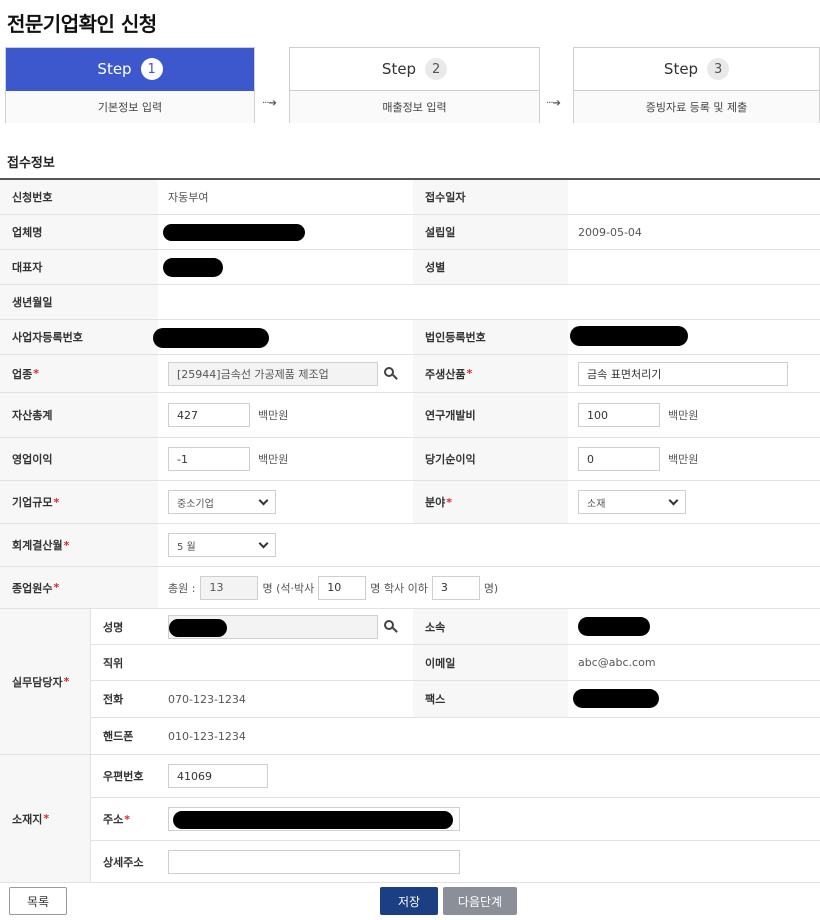  What do you see at coordinates (694, 663) in the screenshot?
I see `contact-email-value: abc@abc.com` at bounding box center [694, 663].